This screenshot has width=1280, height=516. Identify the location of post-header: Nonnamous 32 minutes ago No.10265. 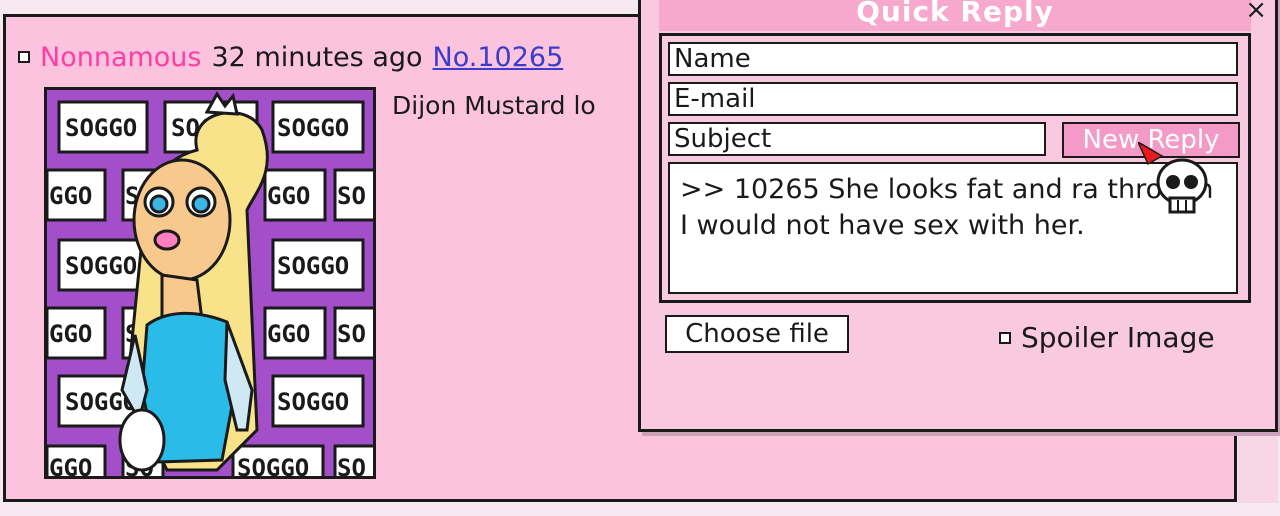
(290, 57).